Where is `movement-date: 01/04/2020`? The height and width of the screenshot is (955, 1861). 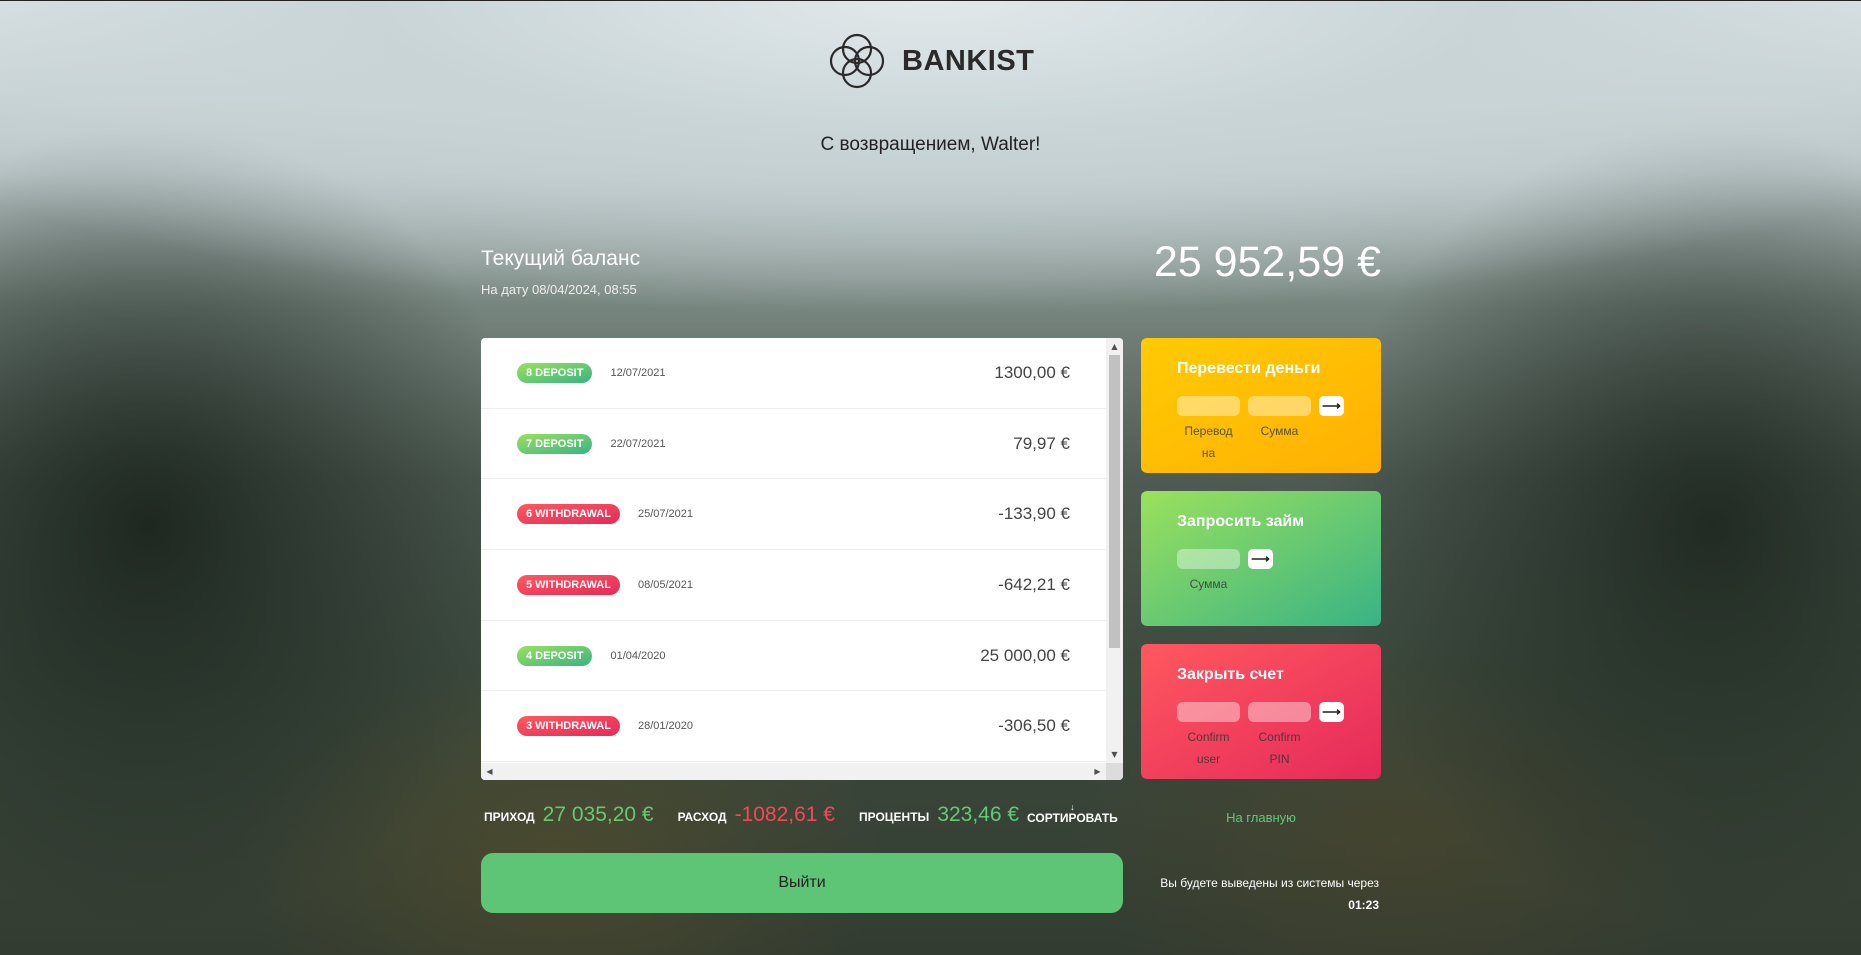 movement-date: 01/04/2020 is located at coordinates (638, 655).